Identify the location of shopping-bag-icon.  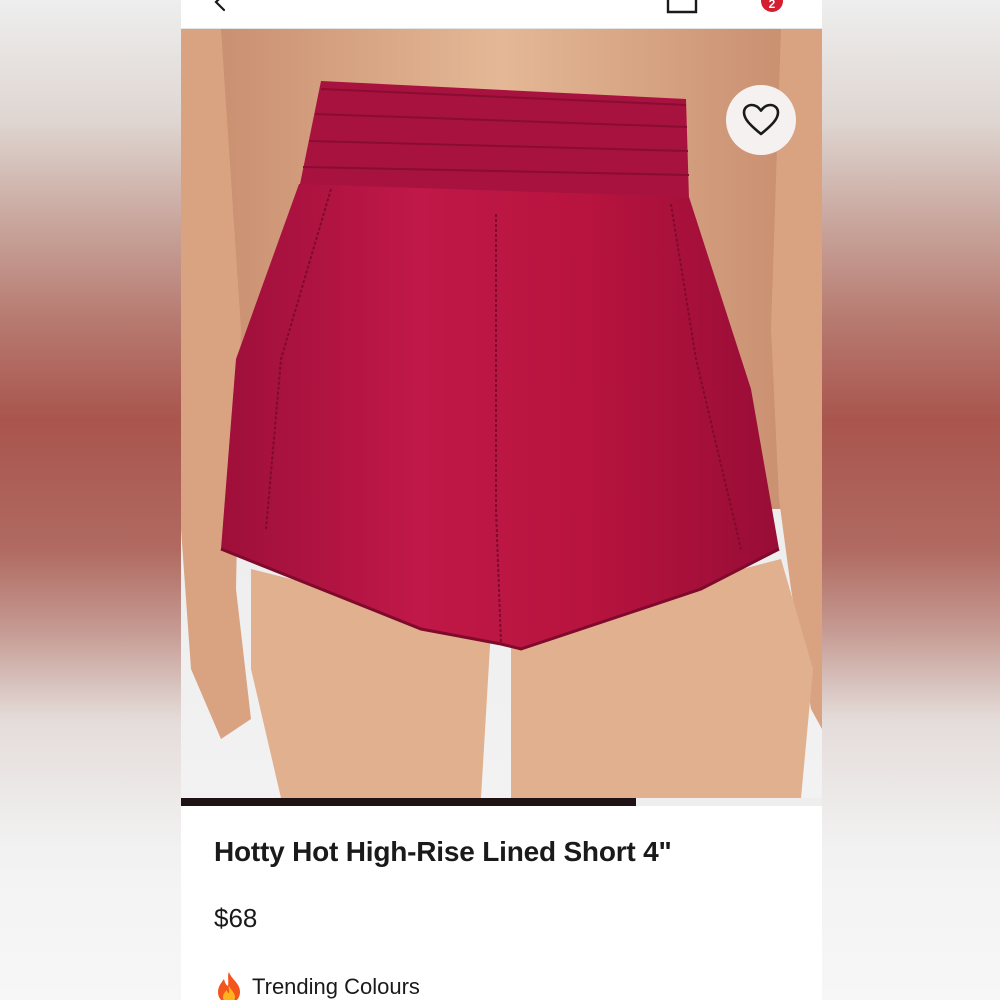
(682, 7).